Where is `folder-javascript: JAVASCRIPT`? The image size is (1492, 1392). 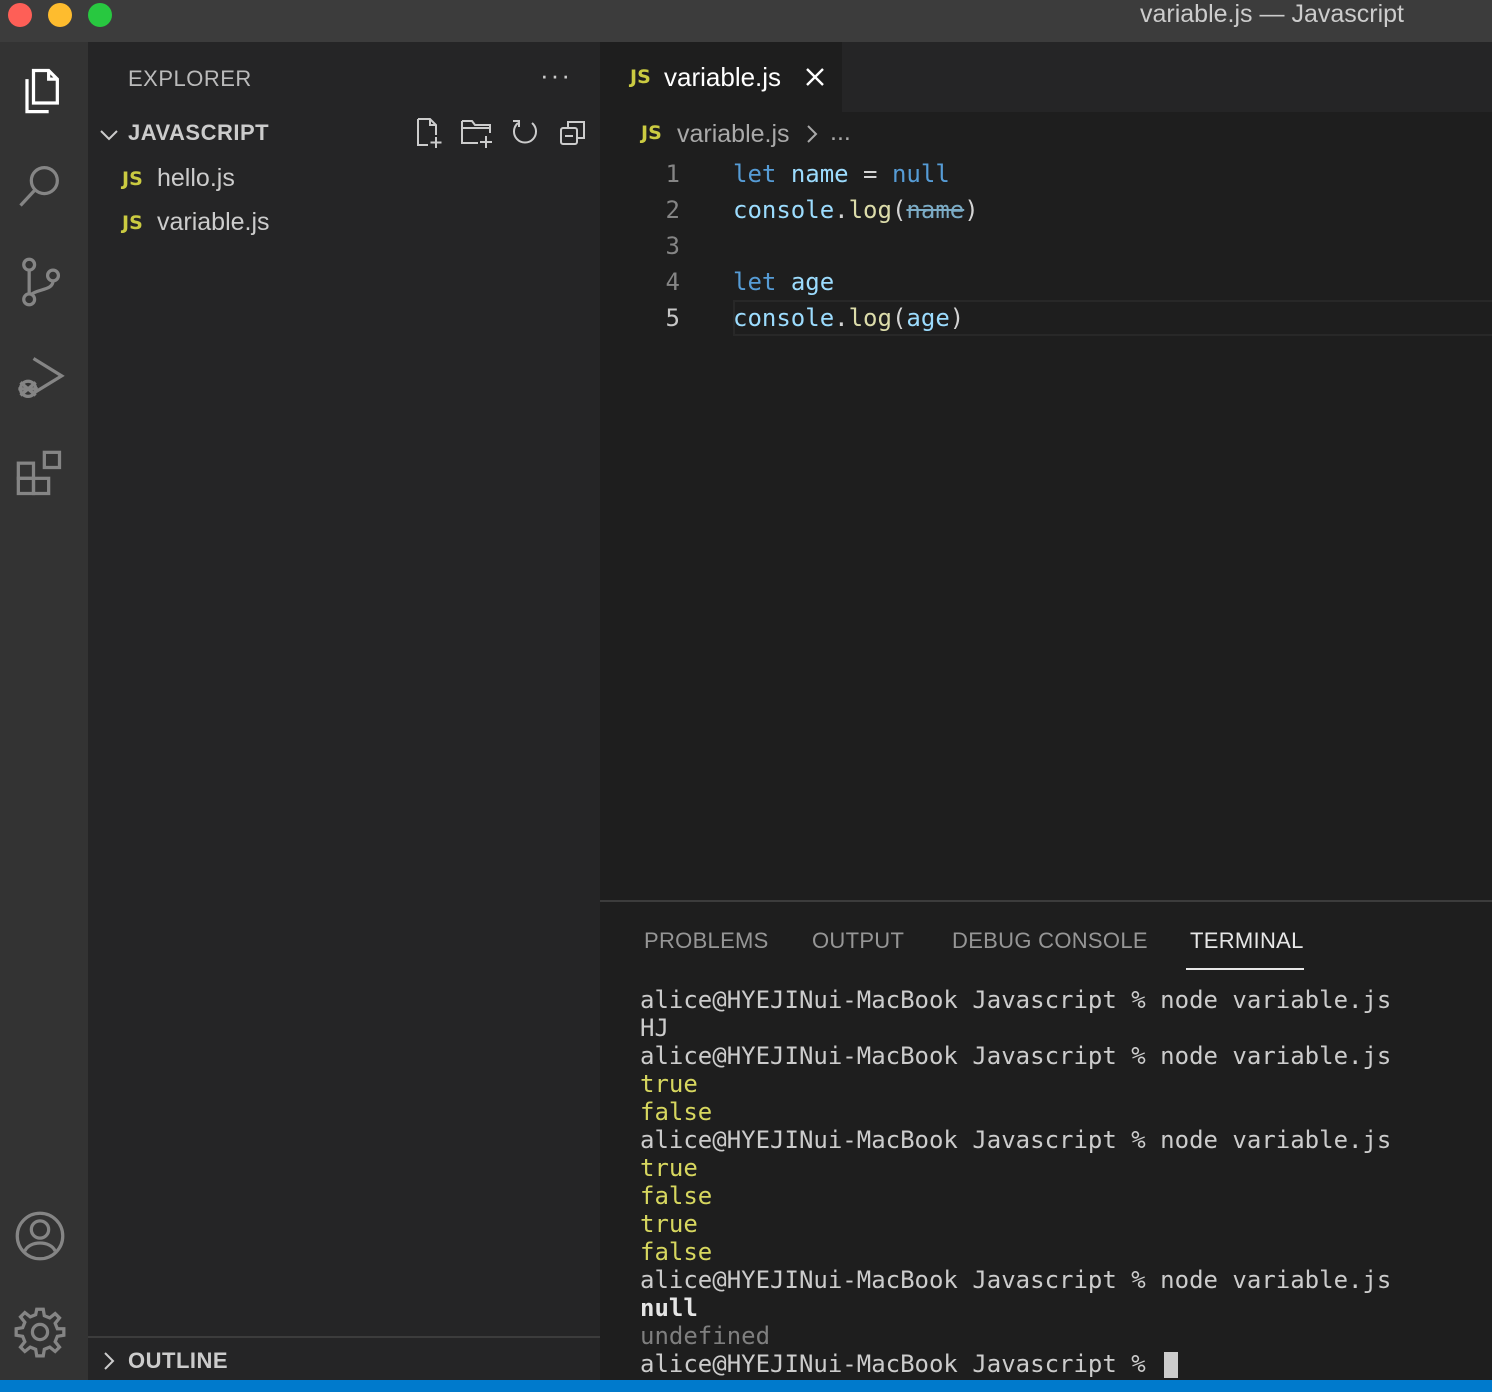 folder-javascript: JAVASCRIPT is located at coordinates (344, 134).